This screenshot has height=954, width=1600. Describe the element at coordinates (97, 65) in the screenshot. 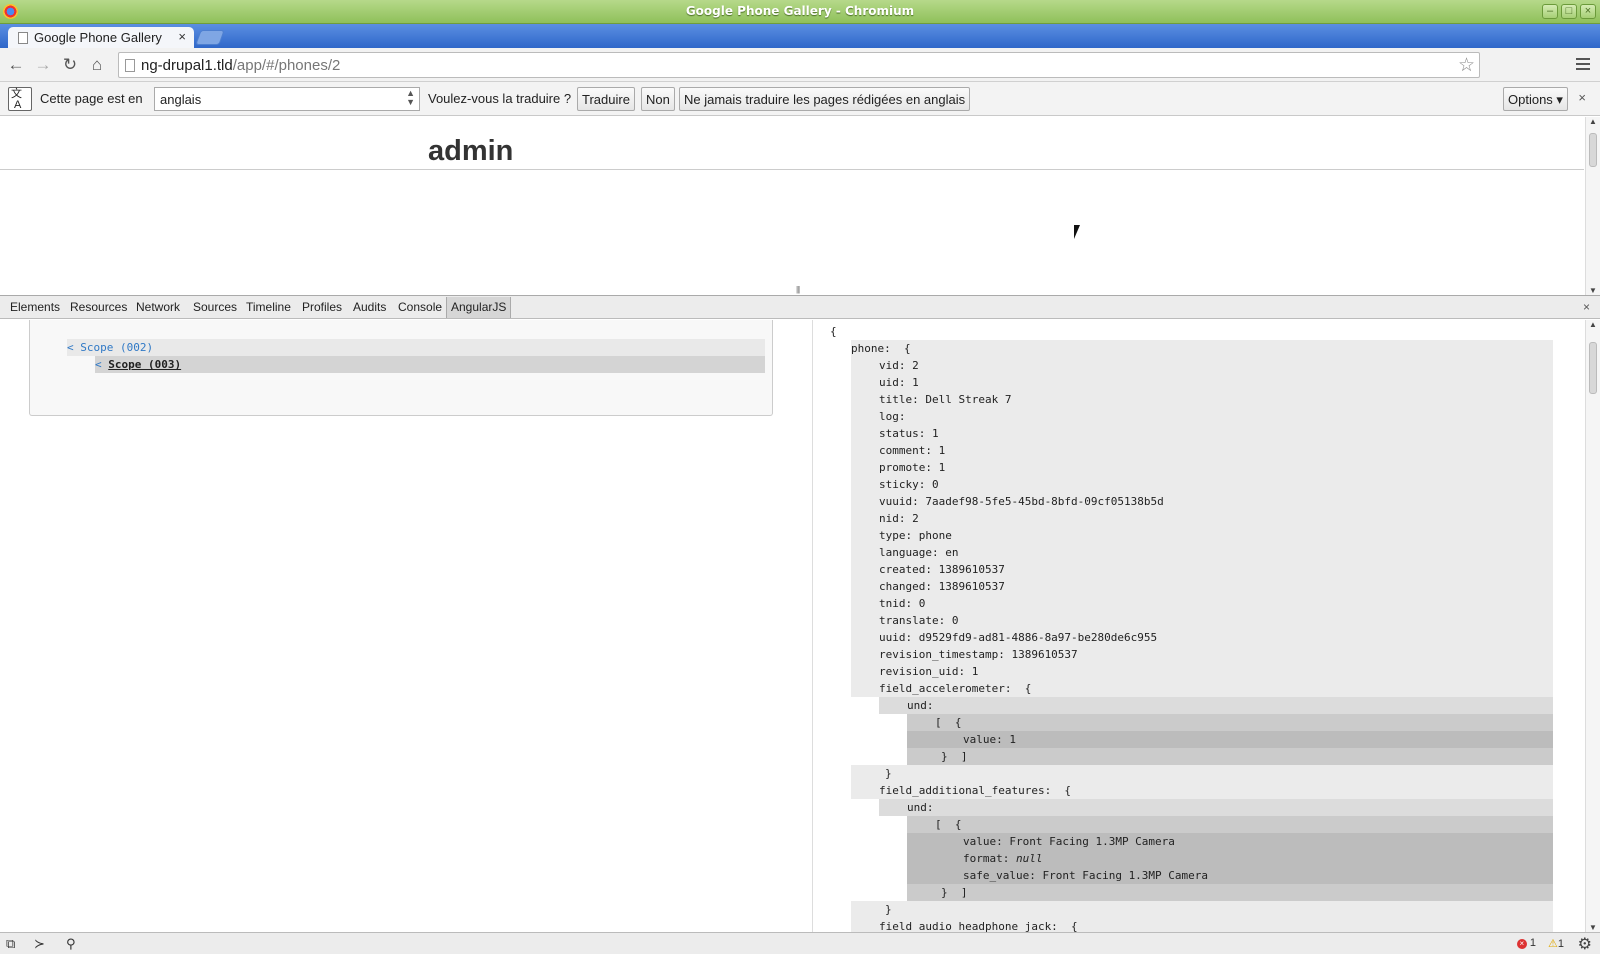

I see `home-icon: ⌂` at that location.